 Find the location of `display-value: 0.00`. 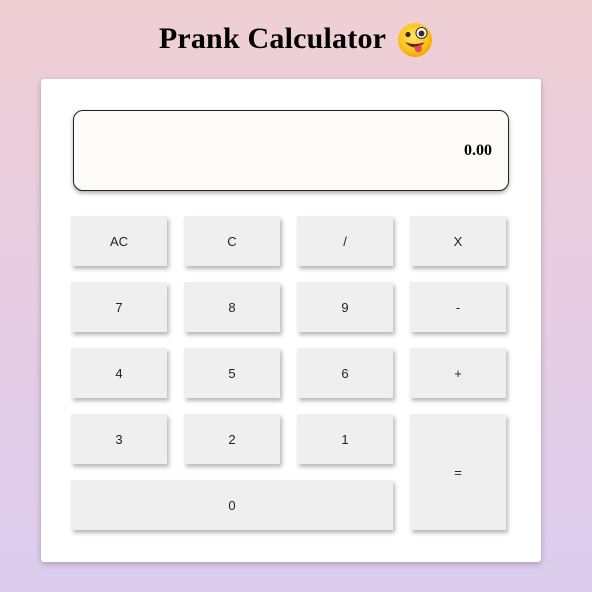

display-value: 0.00 is located at coordinates (478, 150).